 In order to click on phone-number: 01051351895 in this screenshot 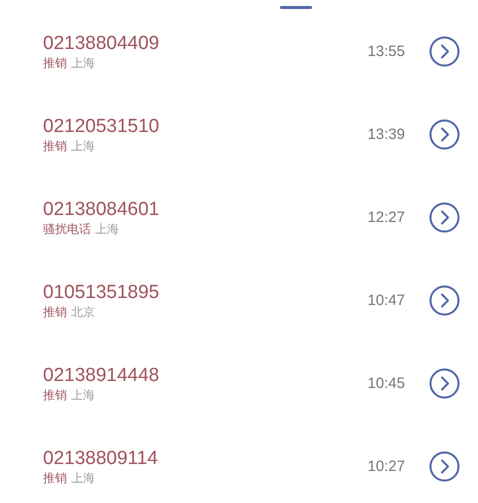, I will do `click(101, 293)`.